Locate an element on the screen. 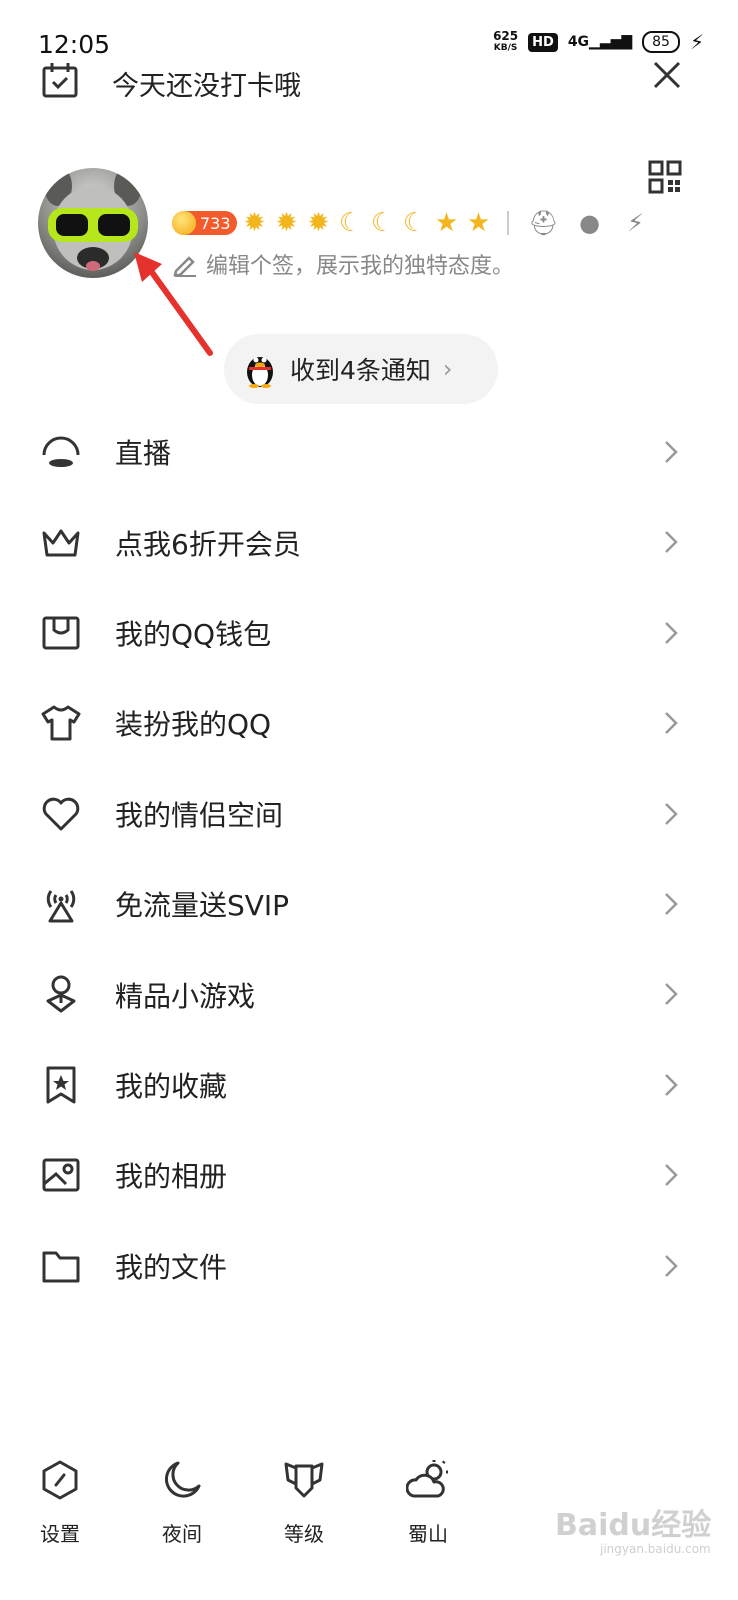  battery-icon: 85 is located at coordinates (661, 42).